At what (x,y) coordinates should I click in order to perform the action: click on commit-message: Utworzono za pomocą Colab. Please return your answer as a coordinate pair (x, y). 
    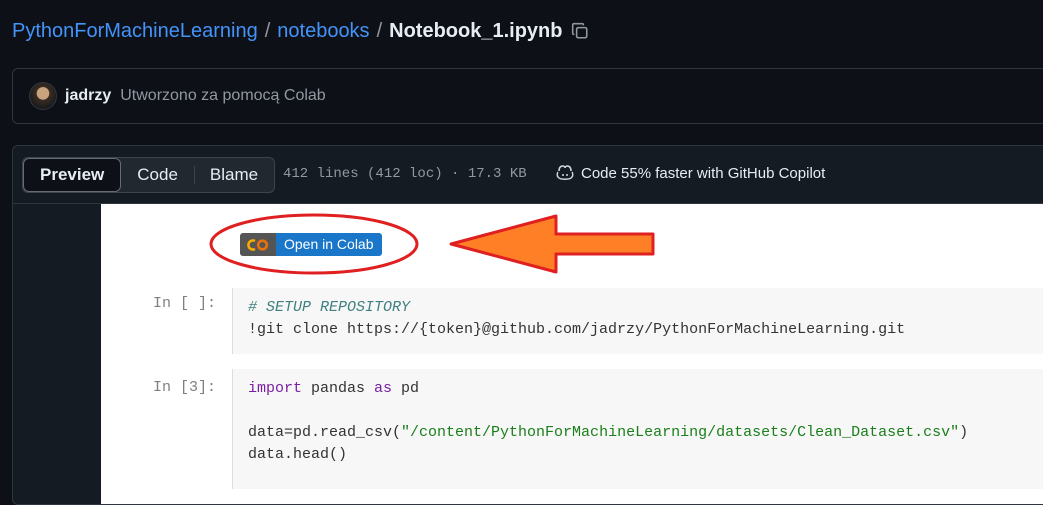
    Looking at the image, I should click on (222, 96).